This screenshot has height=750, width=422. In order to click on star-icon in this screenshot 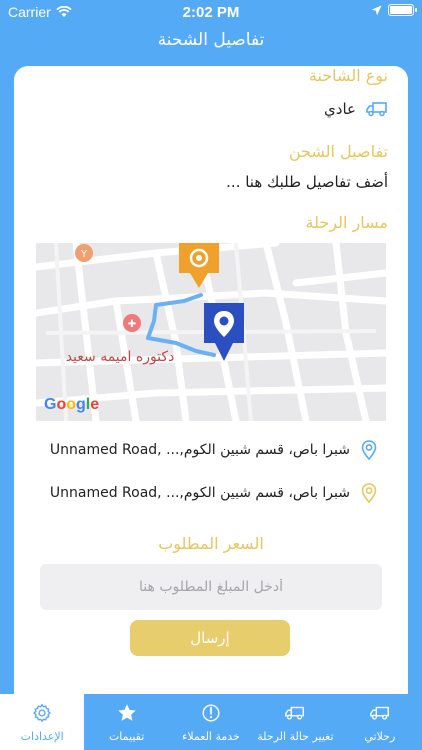, I will do `click(126, 712)`.